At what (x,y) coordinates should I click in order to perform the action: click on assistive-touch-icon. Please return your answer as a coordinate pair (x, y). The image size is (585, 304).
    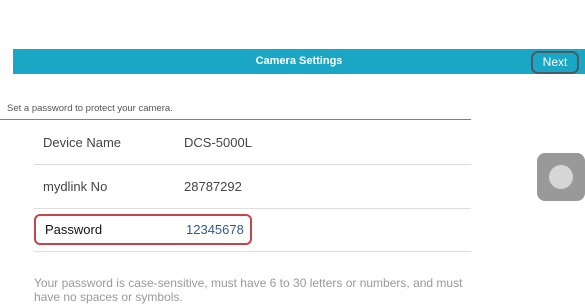
    Looking at the image, I should click on (561, 177).